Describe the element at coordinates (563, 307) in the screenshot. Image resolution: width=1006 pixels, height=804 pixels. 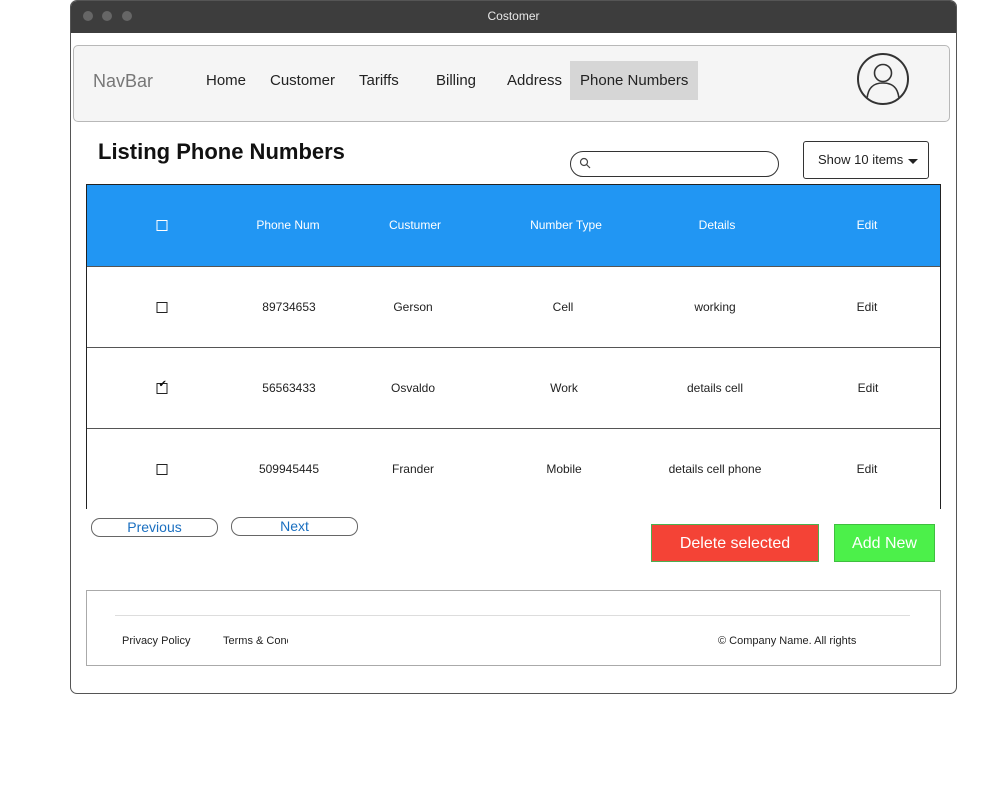
I see `type-cell: Cell` at that location.